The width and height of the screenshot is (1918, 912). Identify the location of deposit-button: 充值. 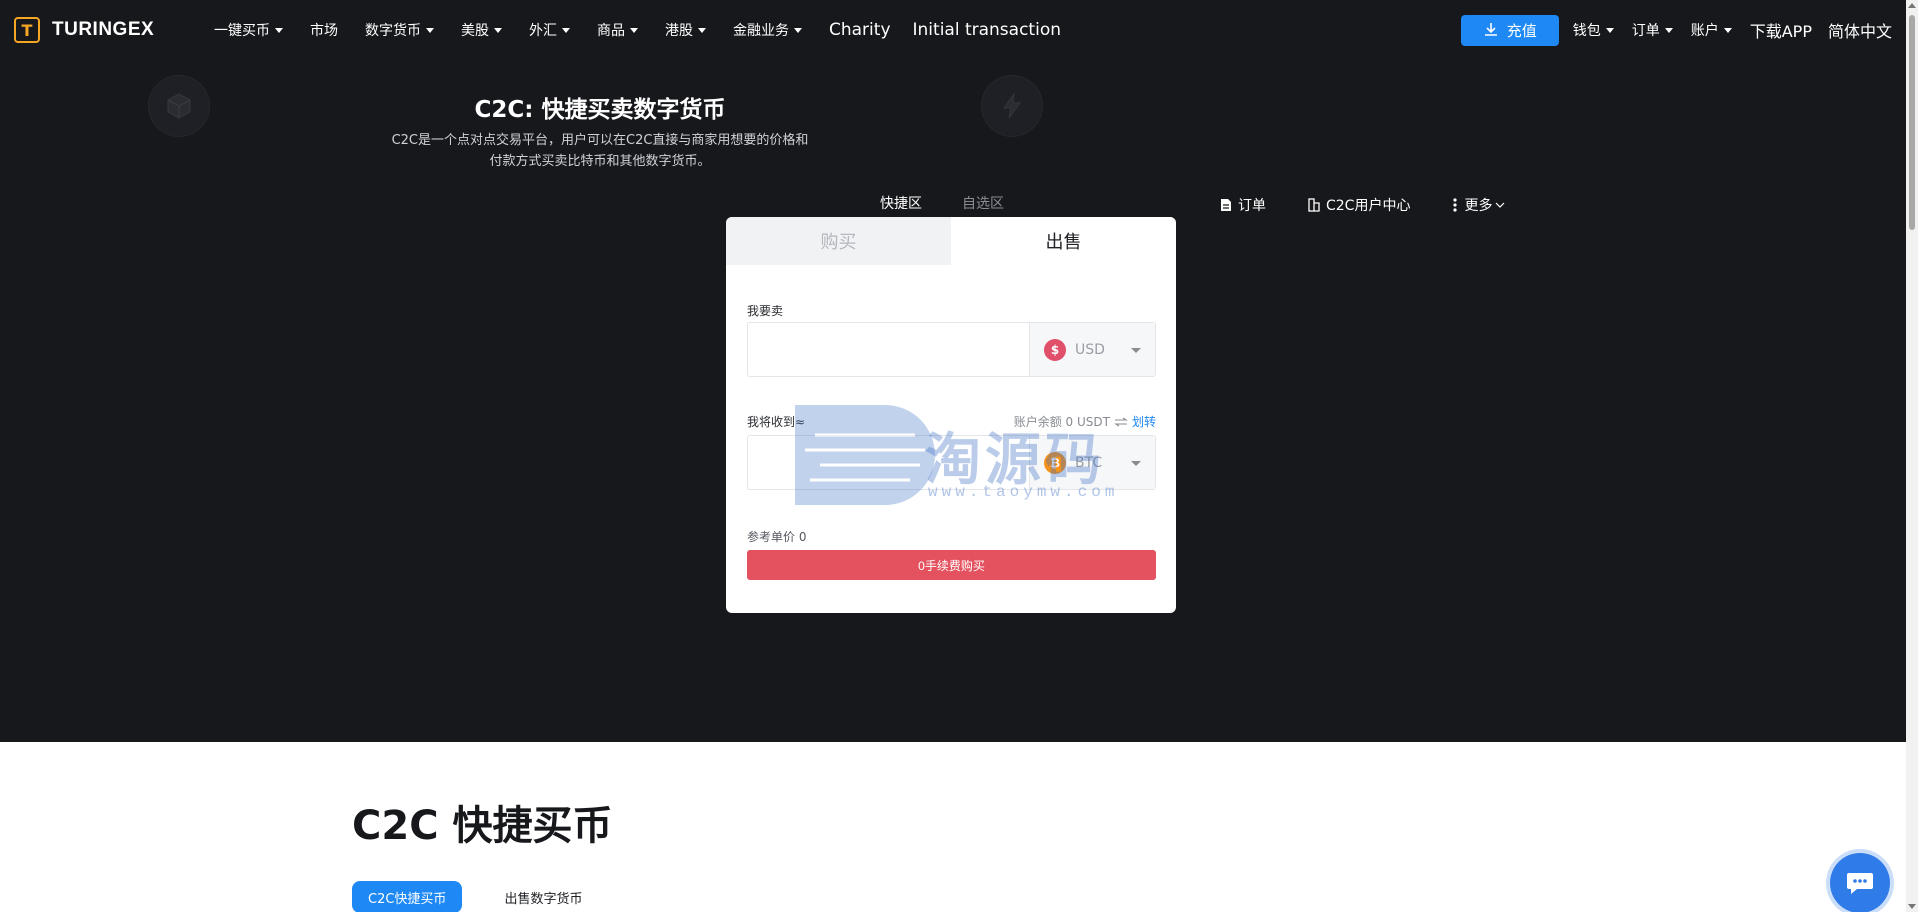
(1509, 30).